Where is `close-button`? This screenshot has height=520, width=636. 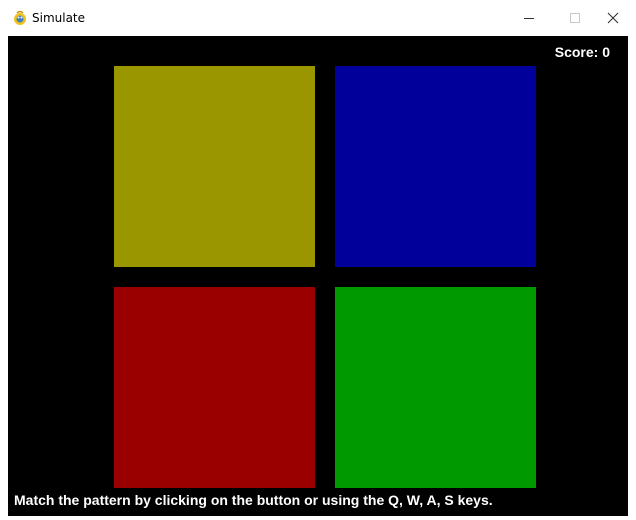 close-button is located at coordinates (613, 18).